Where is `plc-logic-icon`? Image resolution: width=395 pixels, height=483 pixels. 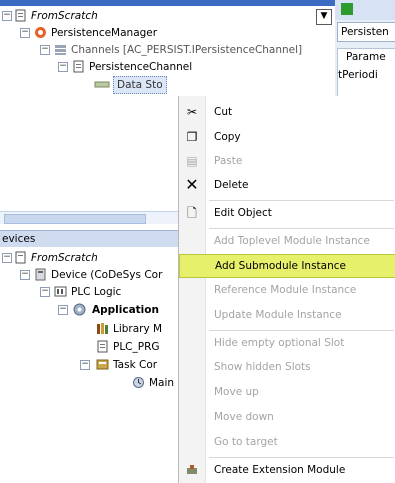
plc-logic-icon is located at coordinates (60, 291).